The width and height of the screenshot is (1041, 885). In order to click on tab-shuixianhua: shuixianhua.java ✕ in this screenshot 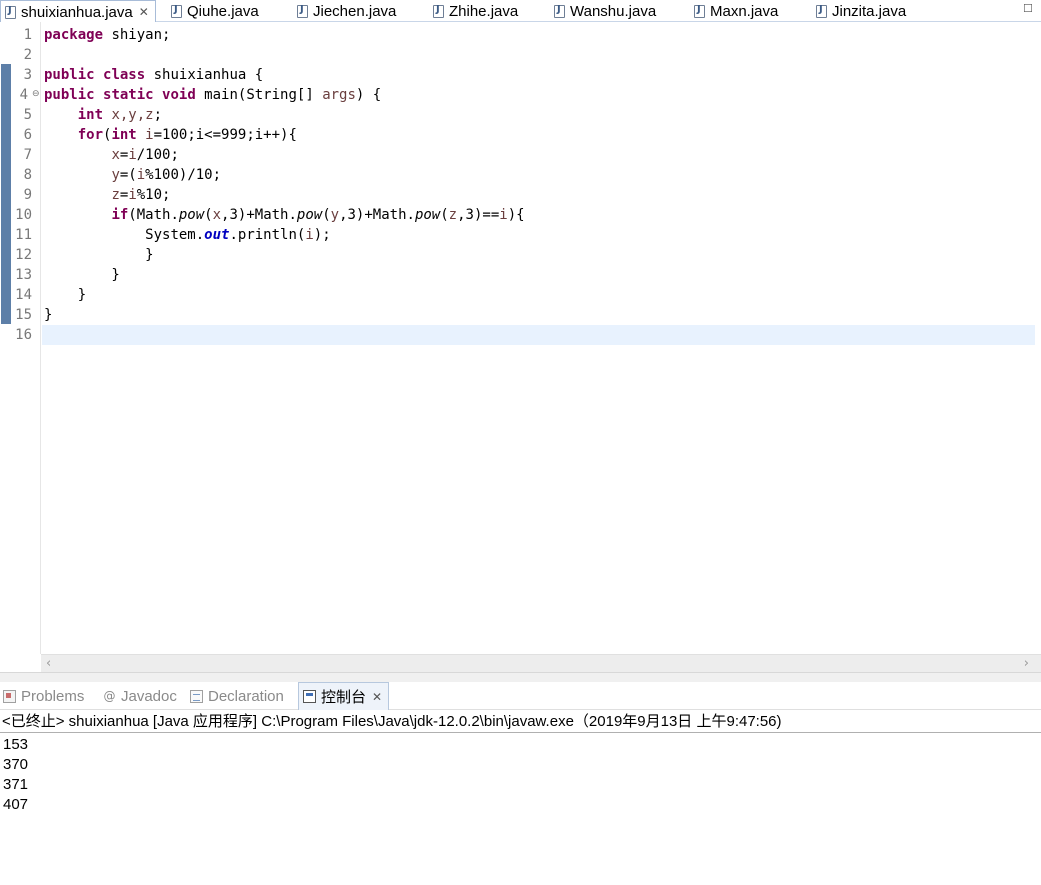, I will do `click(78, 11)`.